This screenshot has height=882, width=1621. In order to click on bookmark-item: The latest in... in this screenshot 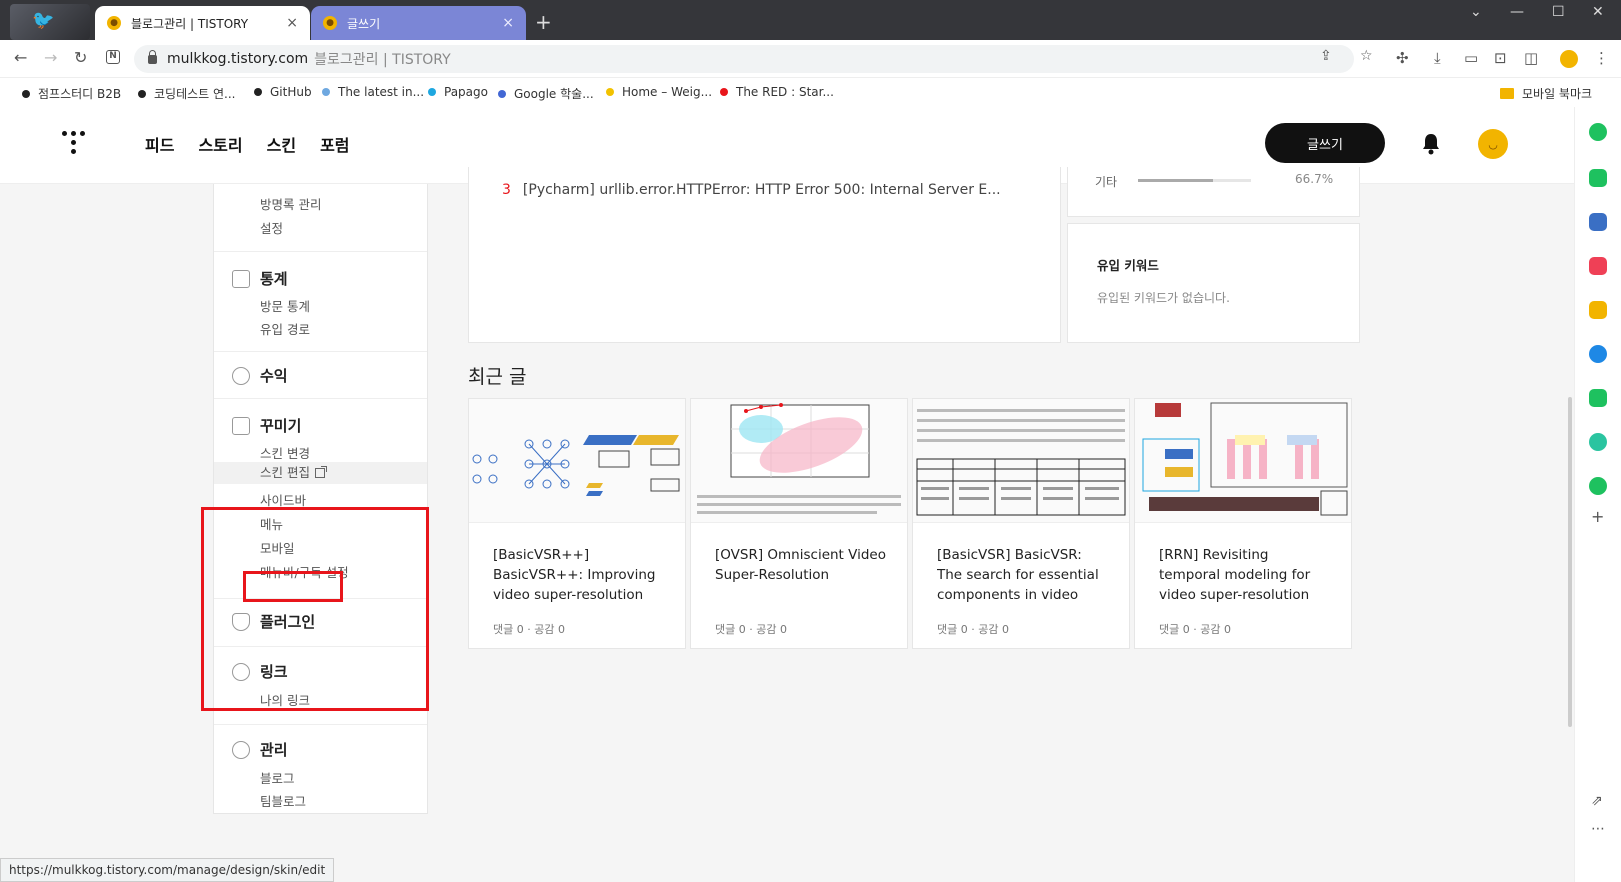, I will do `click(373, 92)`.